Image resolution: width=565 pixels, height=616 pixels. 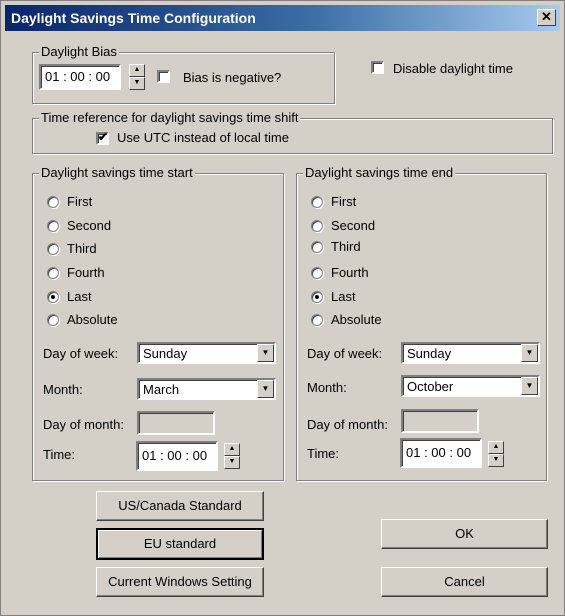 What do you see at coordinates (282, 18) in the screenshot?
I see `title-bar: Daylight Savings Time Configuration ✕` at bounding box center [282, 18].